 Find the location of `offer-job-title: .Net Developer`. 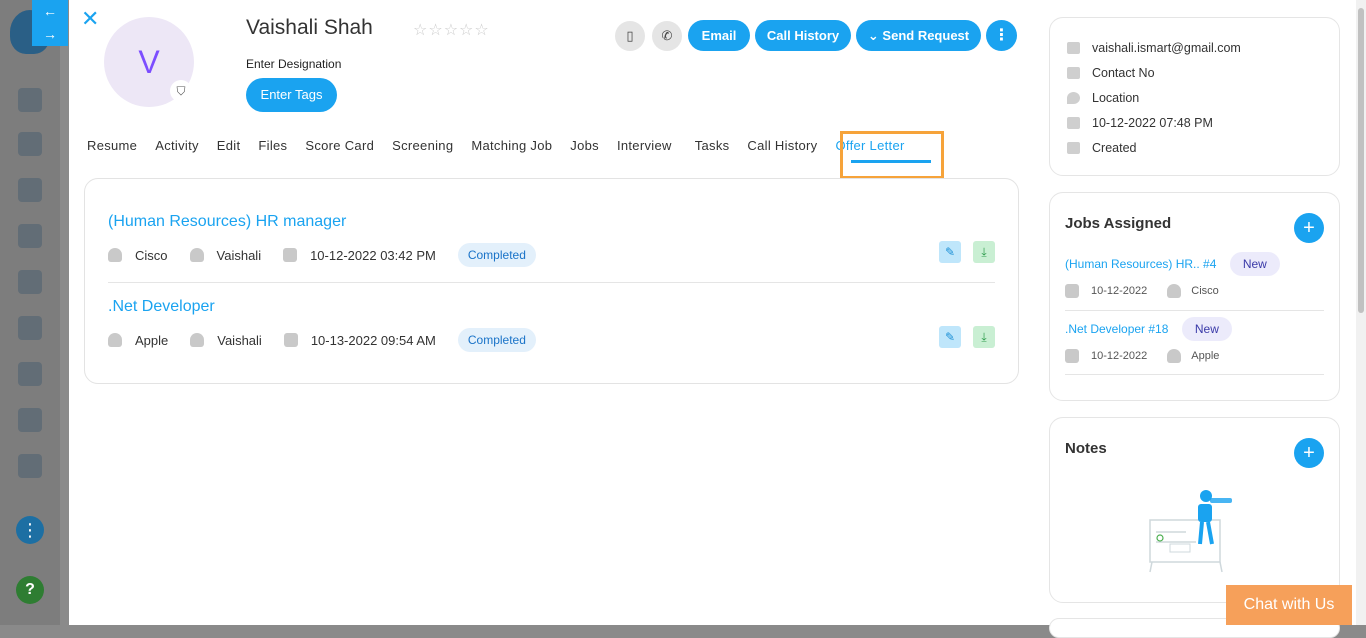

offer-job-title: .Net Developer is located at coordinates (551, 307).